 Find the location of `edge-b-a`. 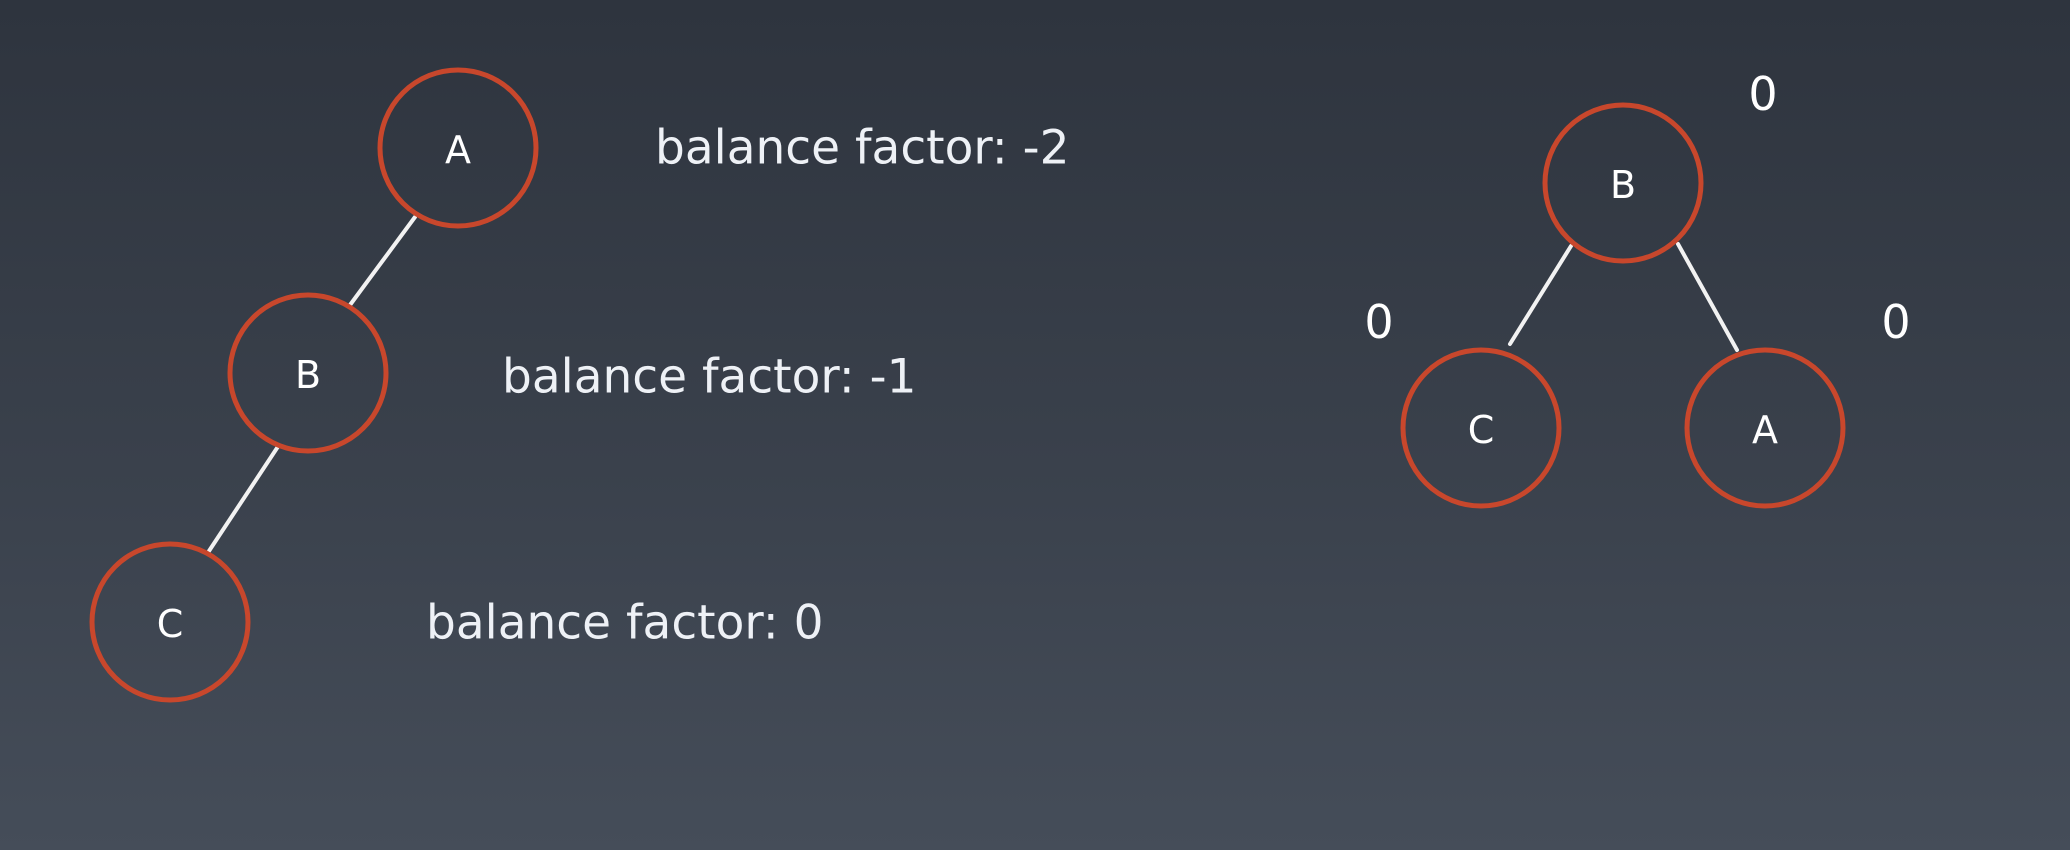

edge-b-a is located at coordinates (1707, 297).